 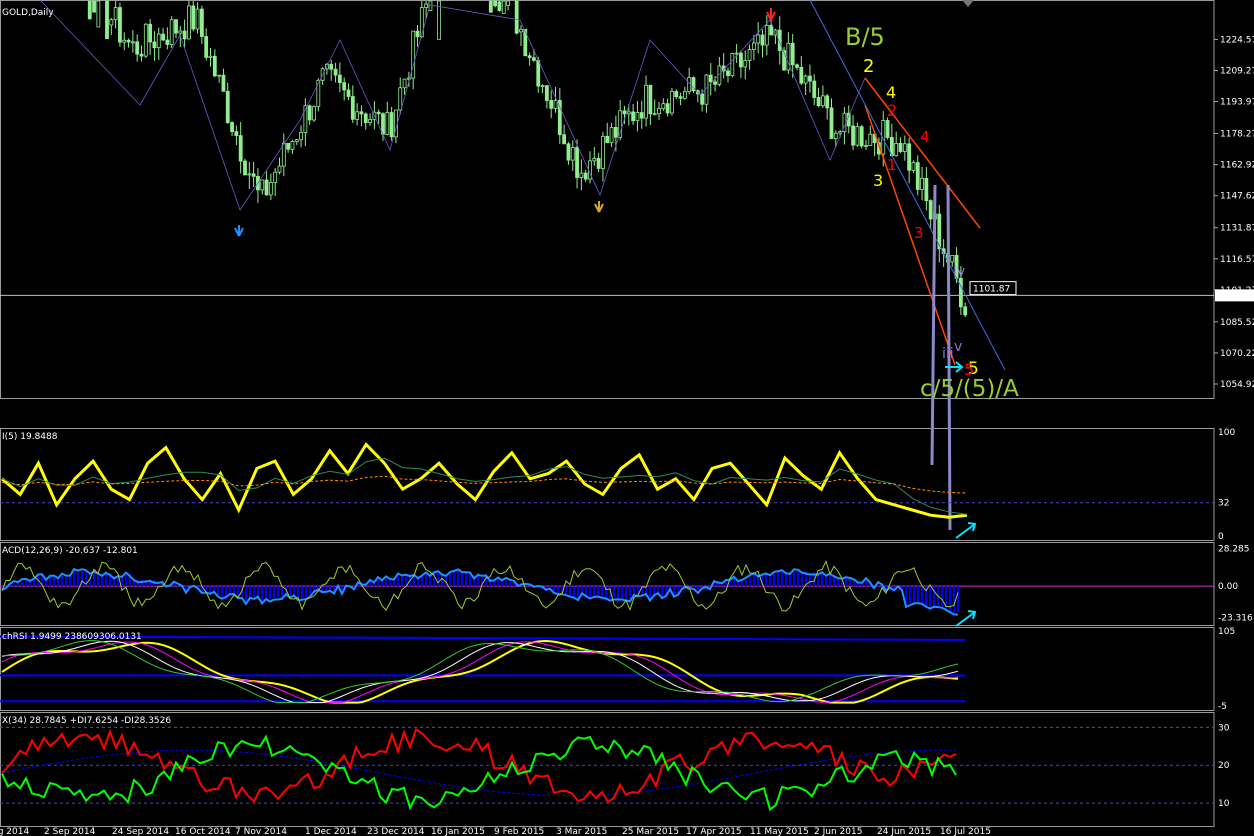 What do you see at coordinates (396, 831) in the screenshot?
I see `x-axis-label: 23 Dec 2014` at bounding box center [396, 831].